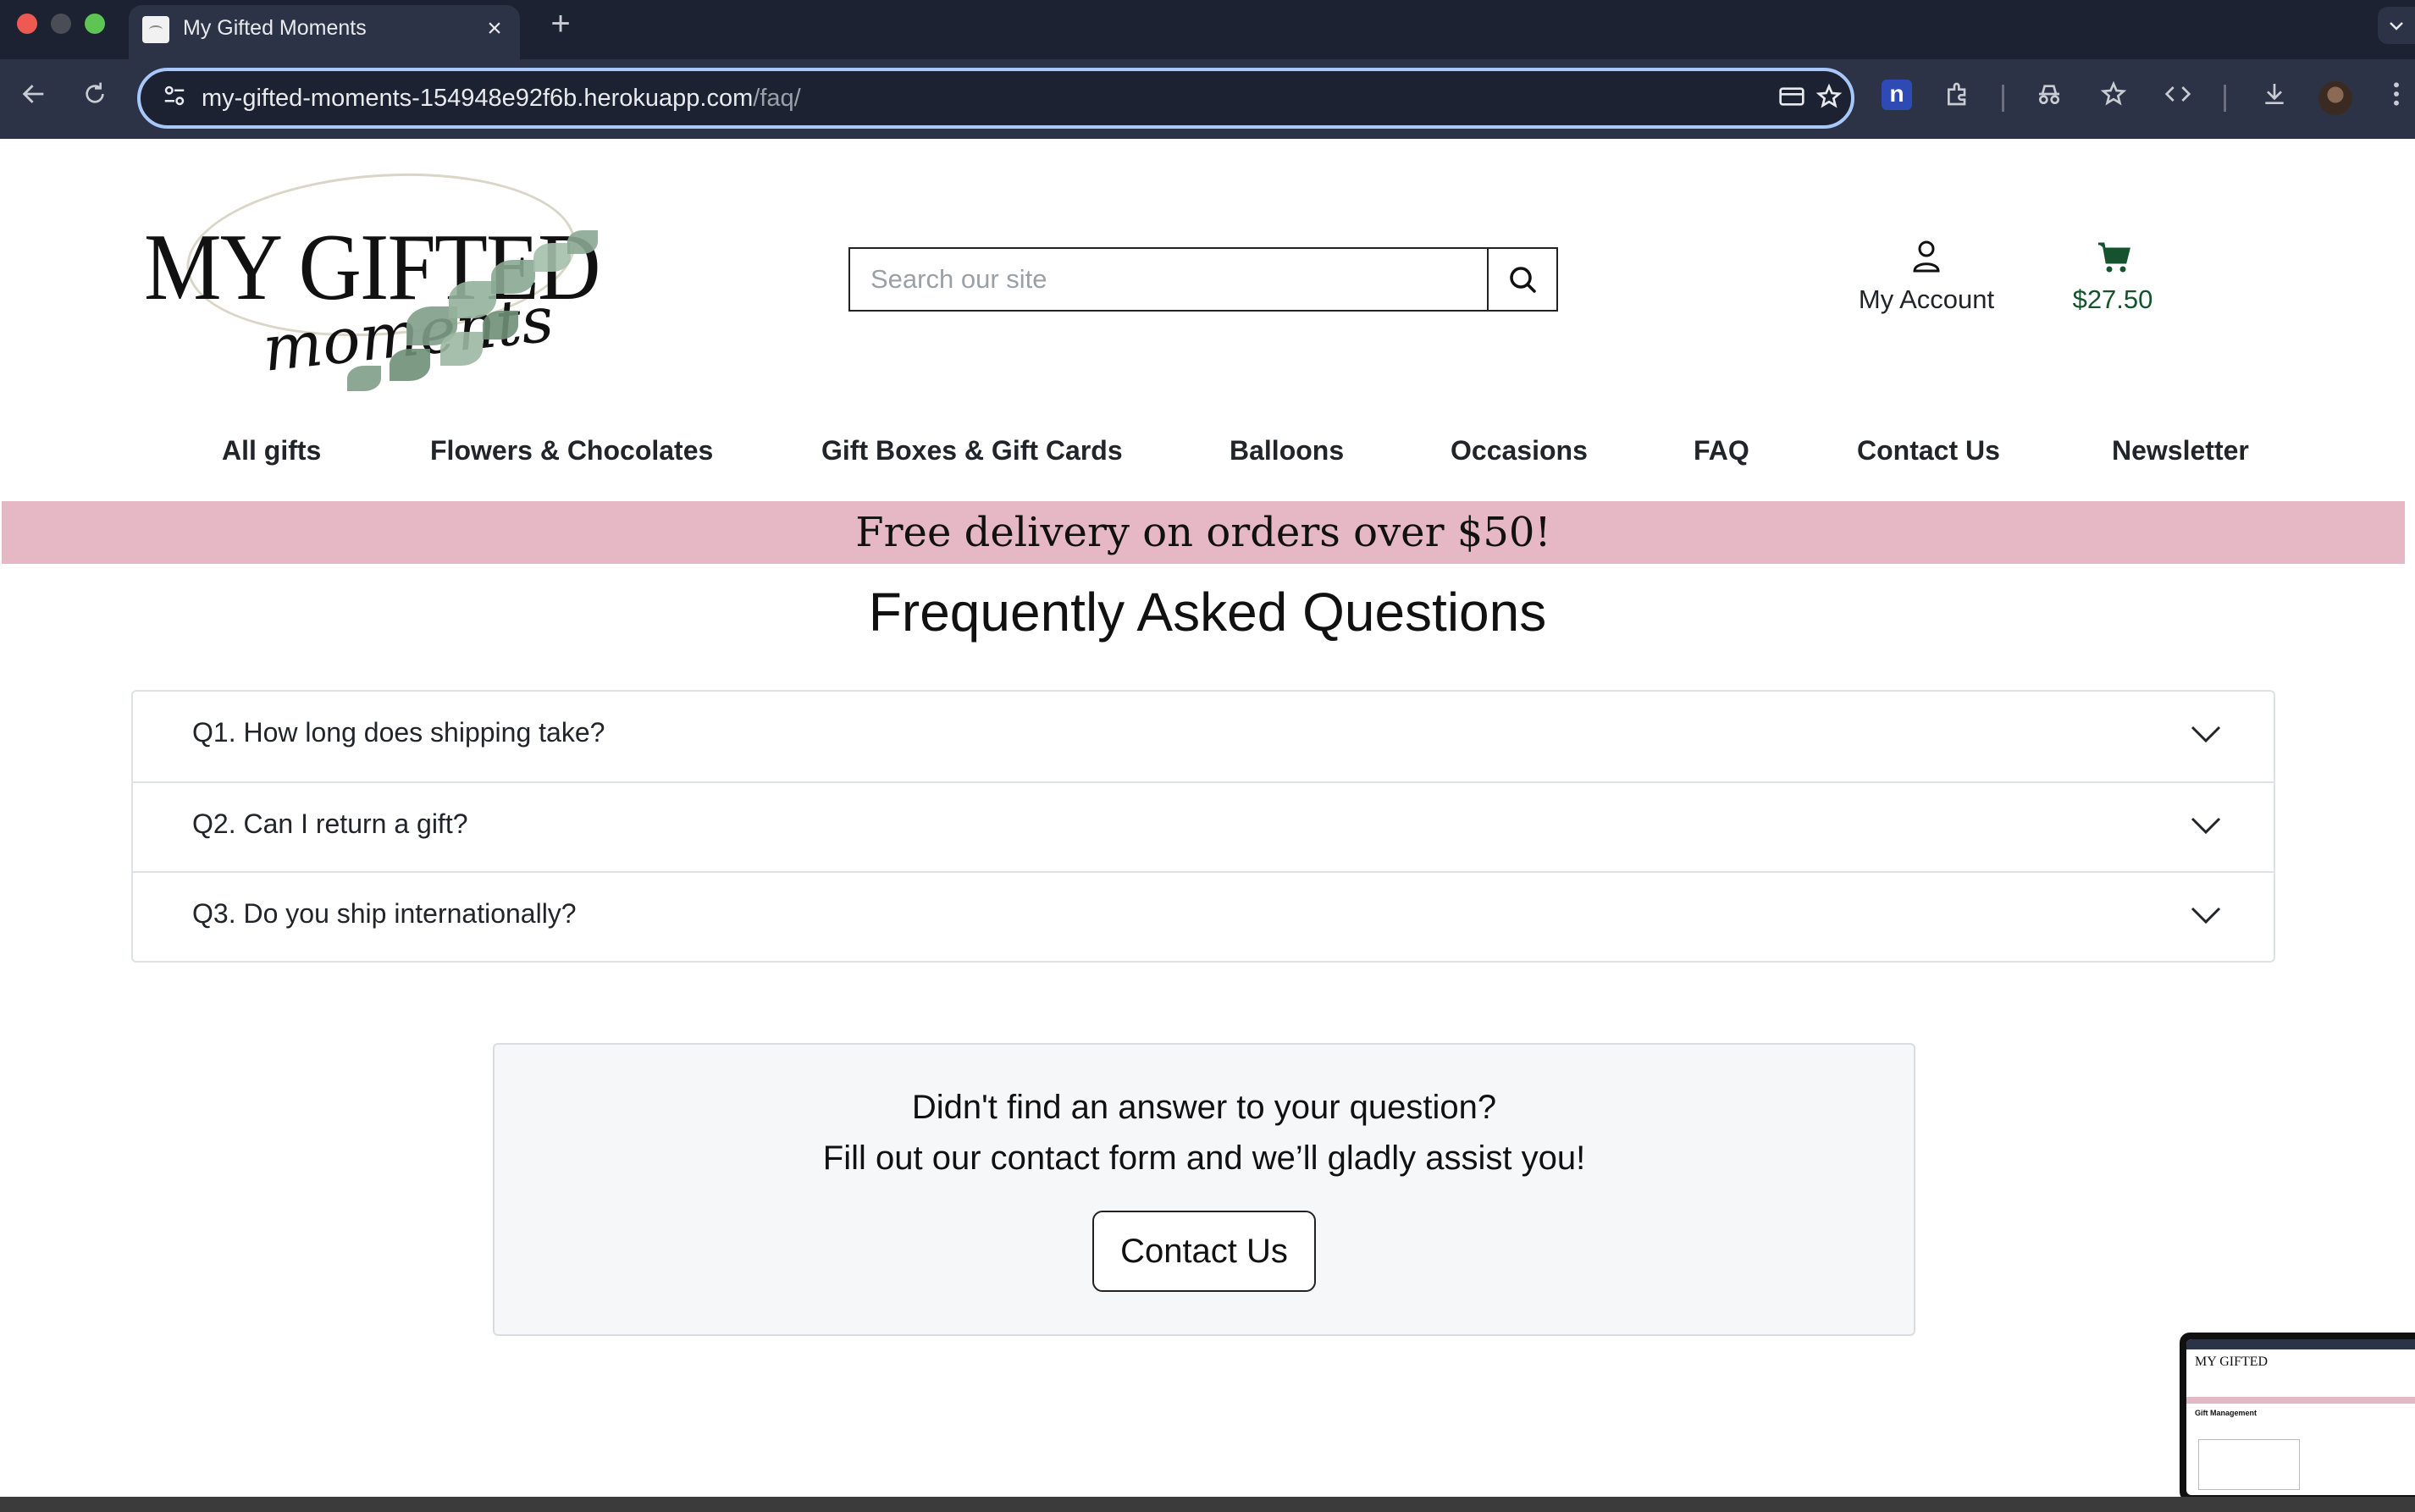 This screenshot has width=2415, height=1512. Describe the element at coordinates (33, 94) in the screenshot. I see `arrow-left-icon` at that location.